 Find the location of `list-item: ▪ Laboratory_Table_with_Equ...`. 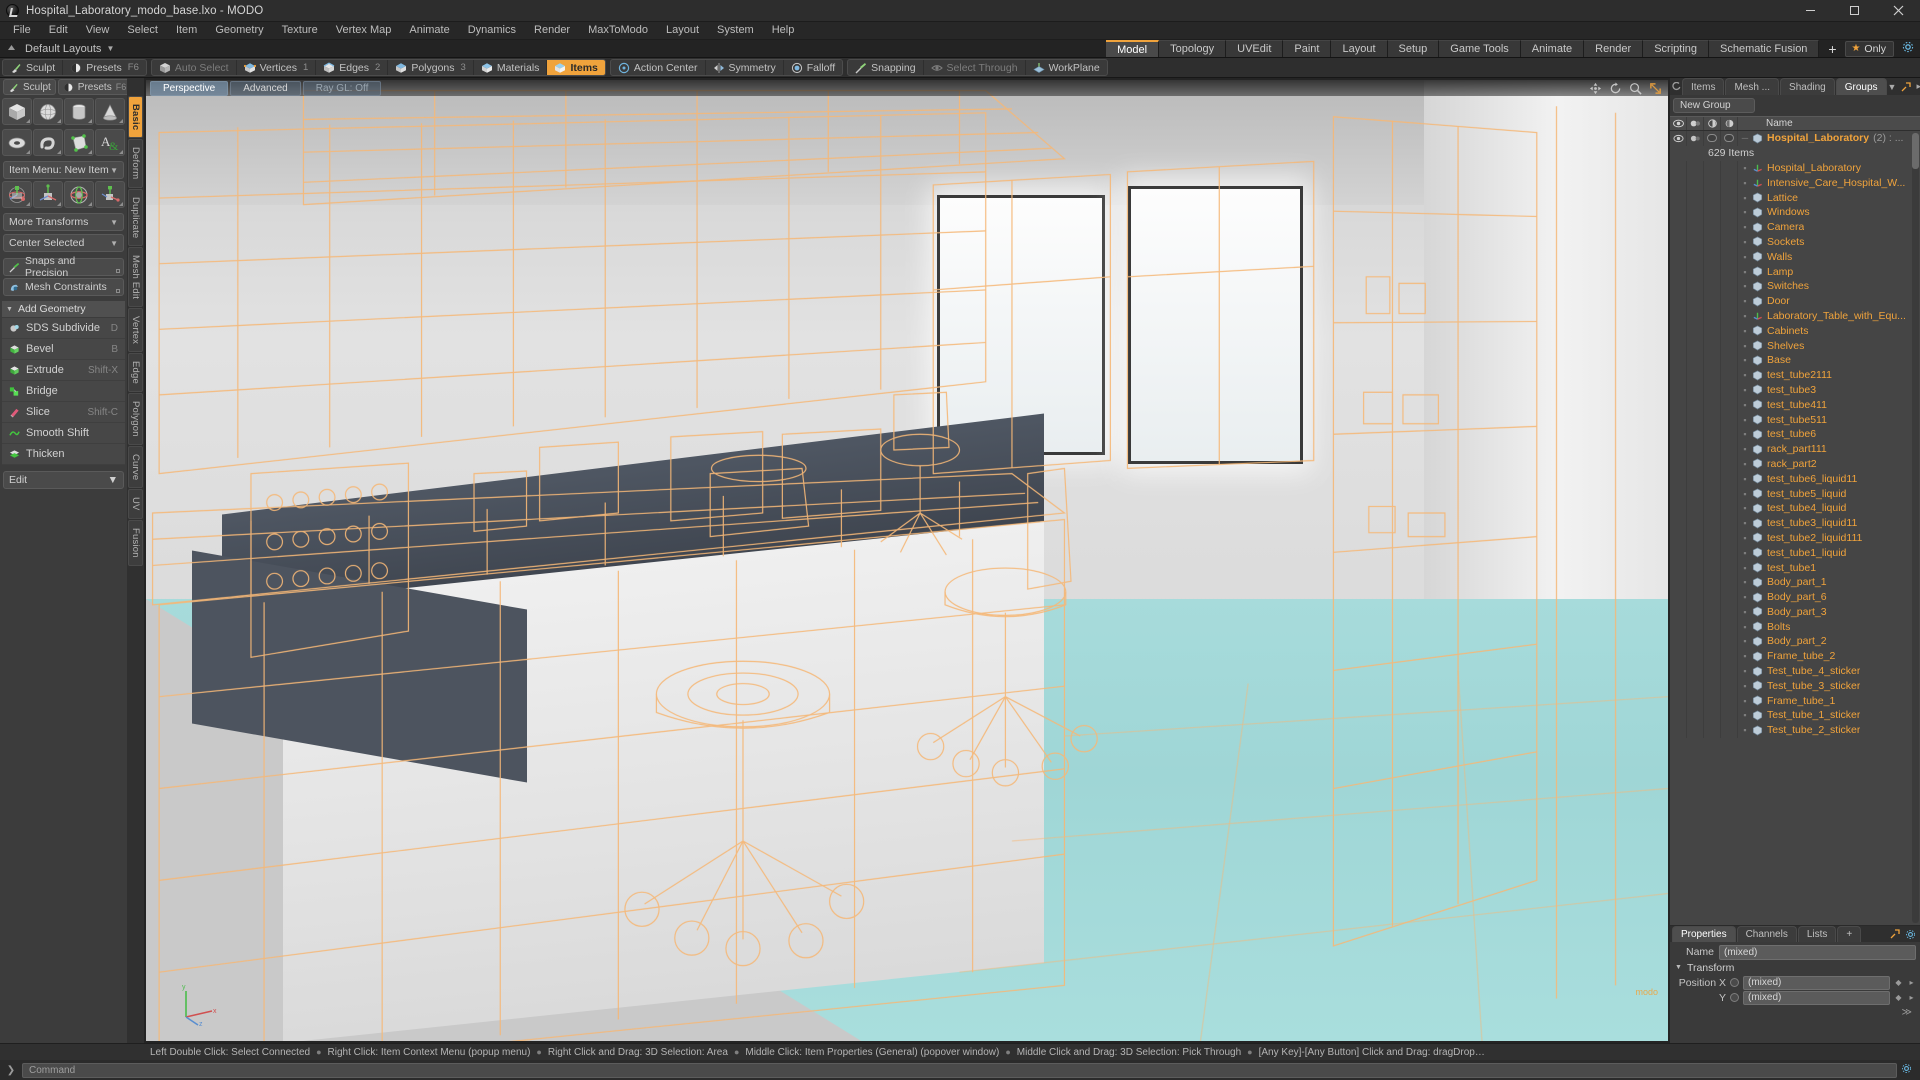

list-item: ▪ Laboratory_Table_with_Equ... is located at coordinates (1795, 316).